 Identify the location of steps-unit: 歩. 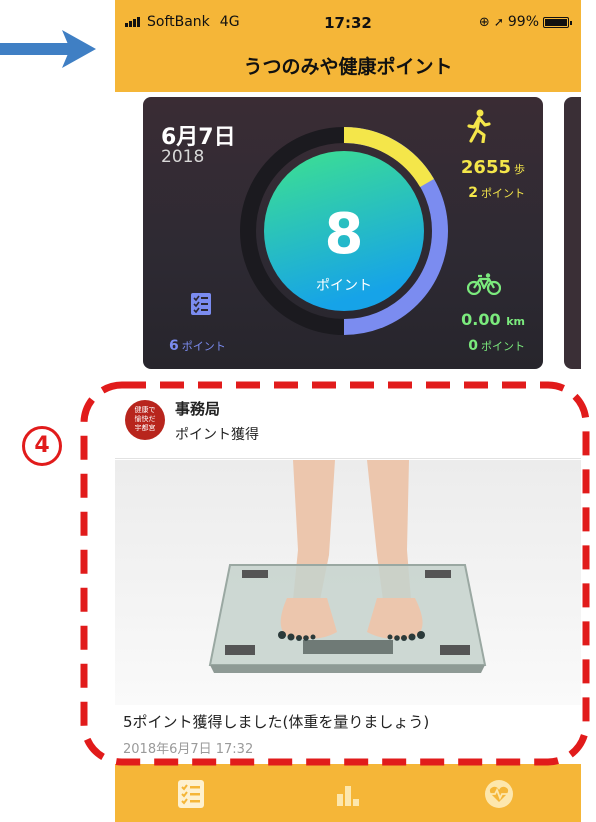
(519, 169).